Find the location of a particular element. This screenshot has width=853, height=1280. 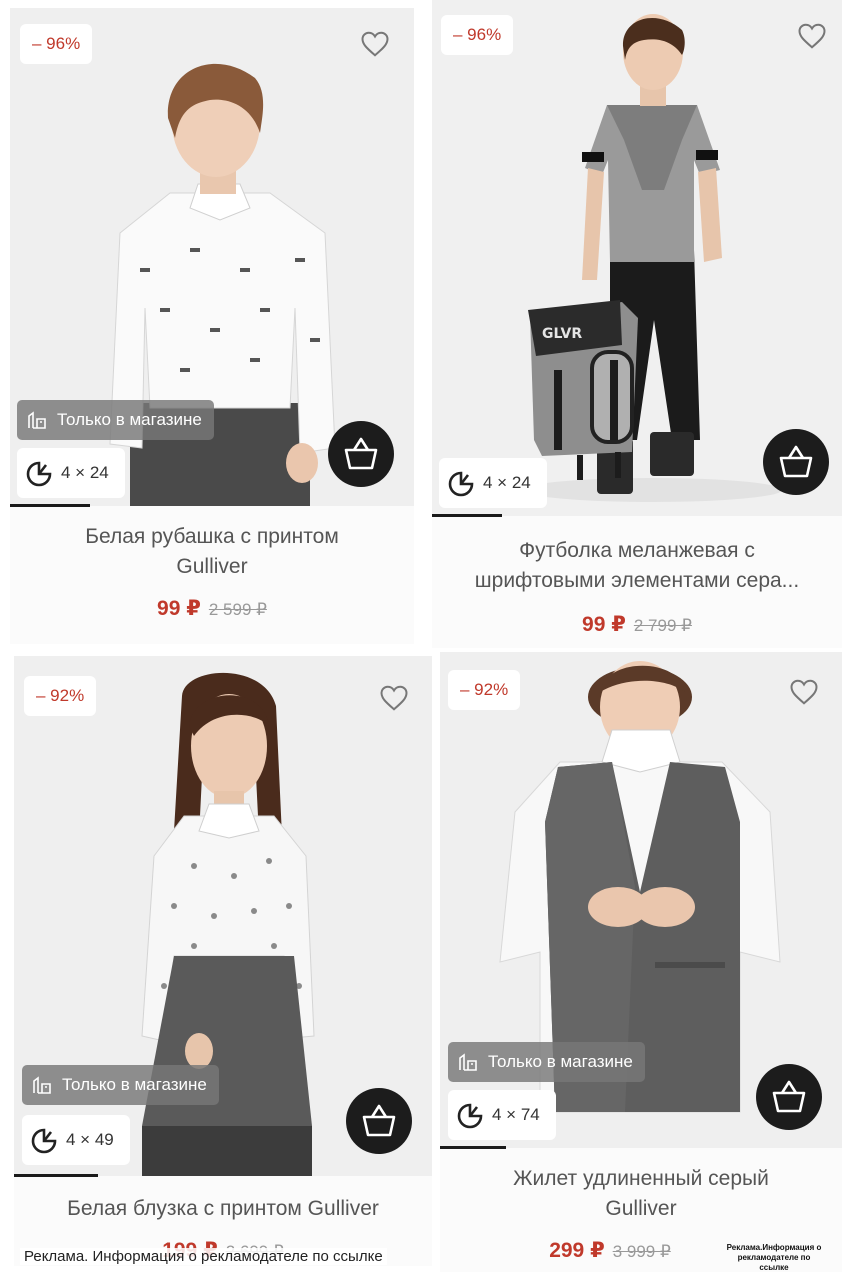

installment-badge: 4 × 74 is located at coordinates (502, 1115).